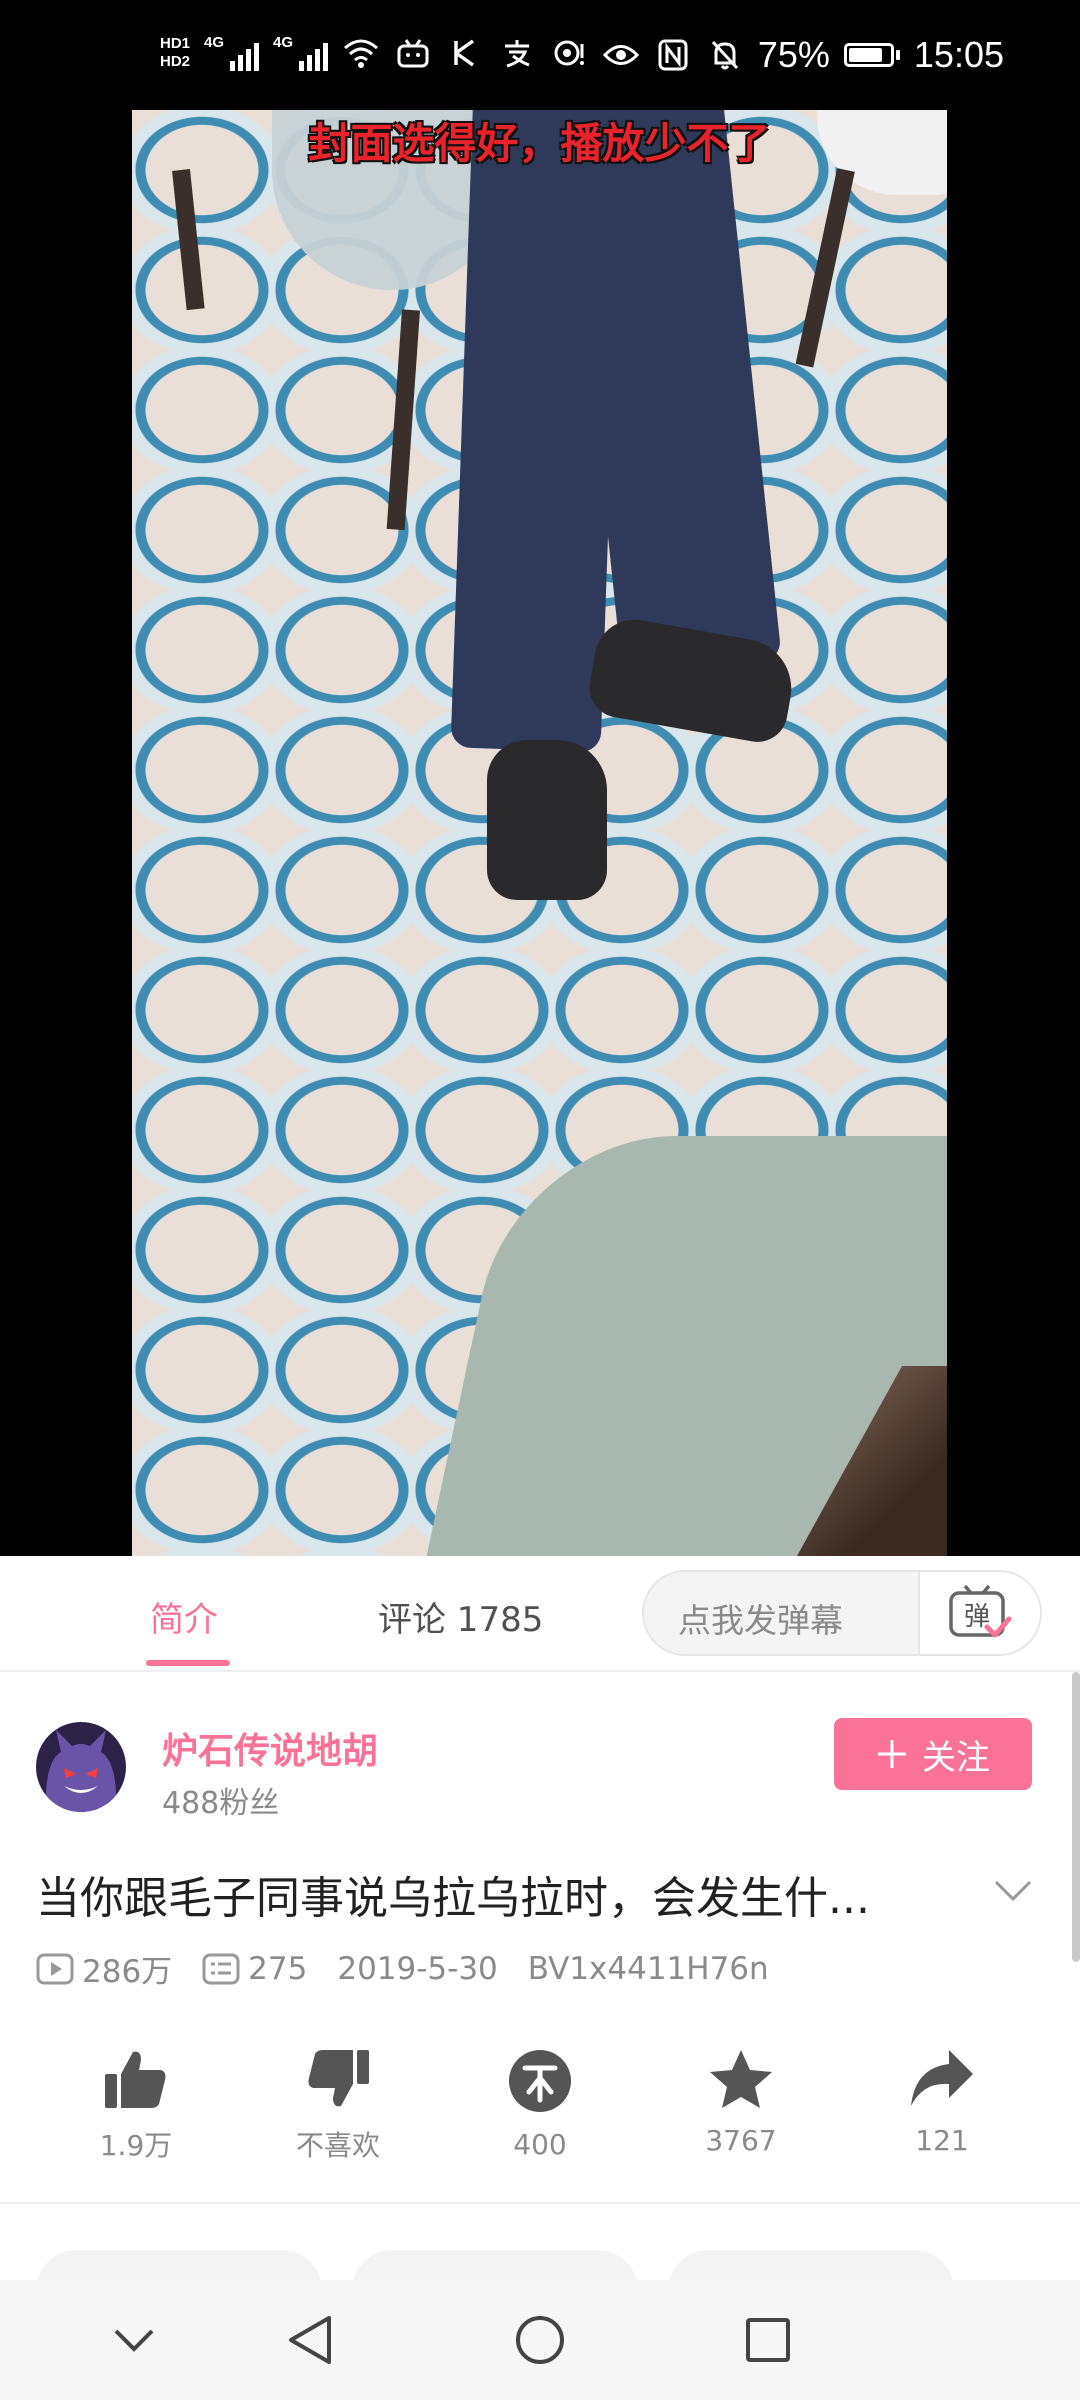 The width and height of the screenshot is (1080, 2400). Describe the element at coordinates (221, 1803) in the screenshot. I see `fans-count: 488粉丝` at that location.